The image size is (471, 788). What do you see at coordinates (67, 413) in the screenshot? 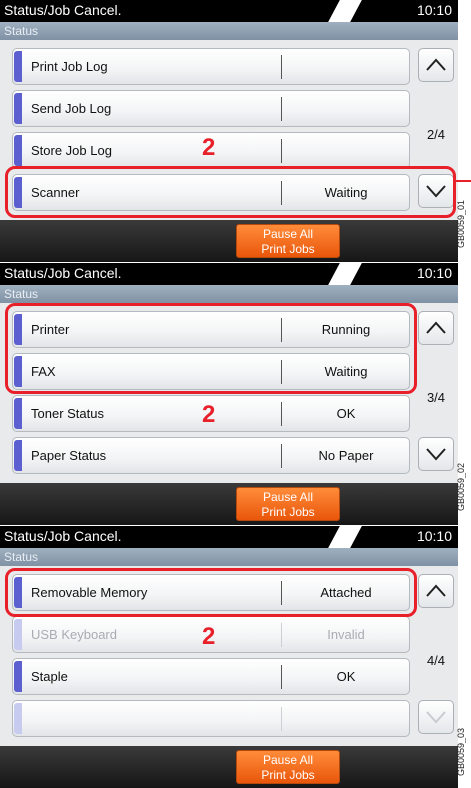
I see `row-label: Toner Status` at bounding box center [67, 413].